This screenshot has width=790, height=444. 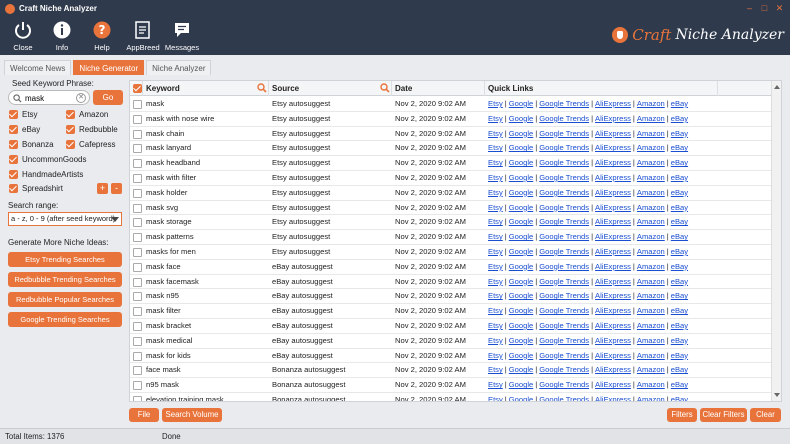 What do you see at coordinates (92, 129) in the screenshot?
I see `checkbox-redbubble: Redbubble` at bounding box center [92, 129].